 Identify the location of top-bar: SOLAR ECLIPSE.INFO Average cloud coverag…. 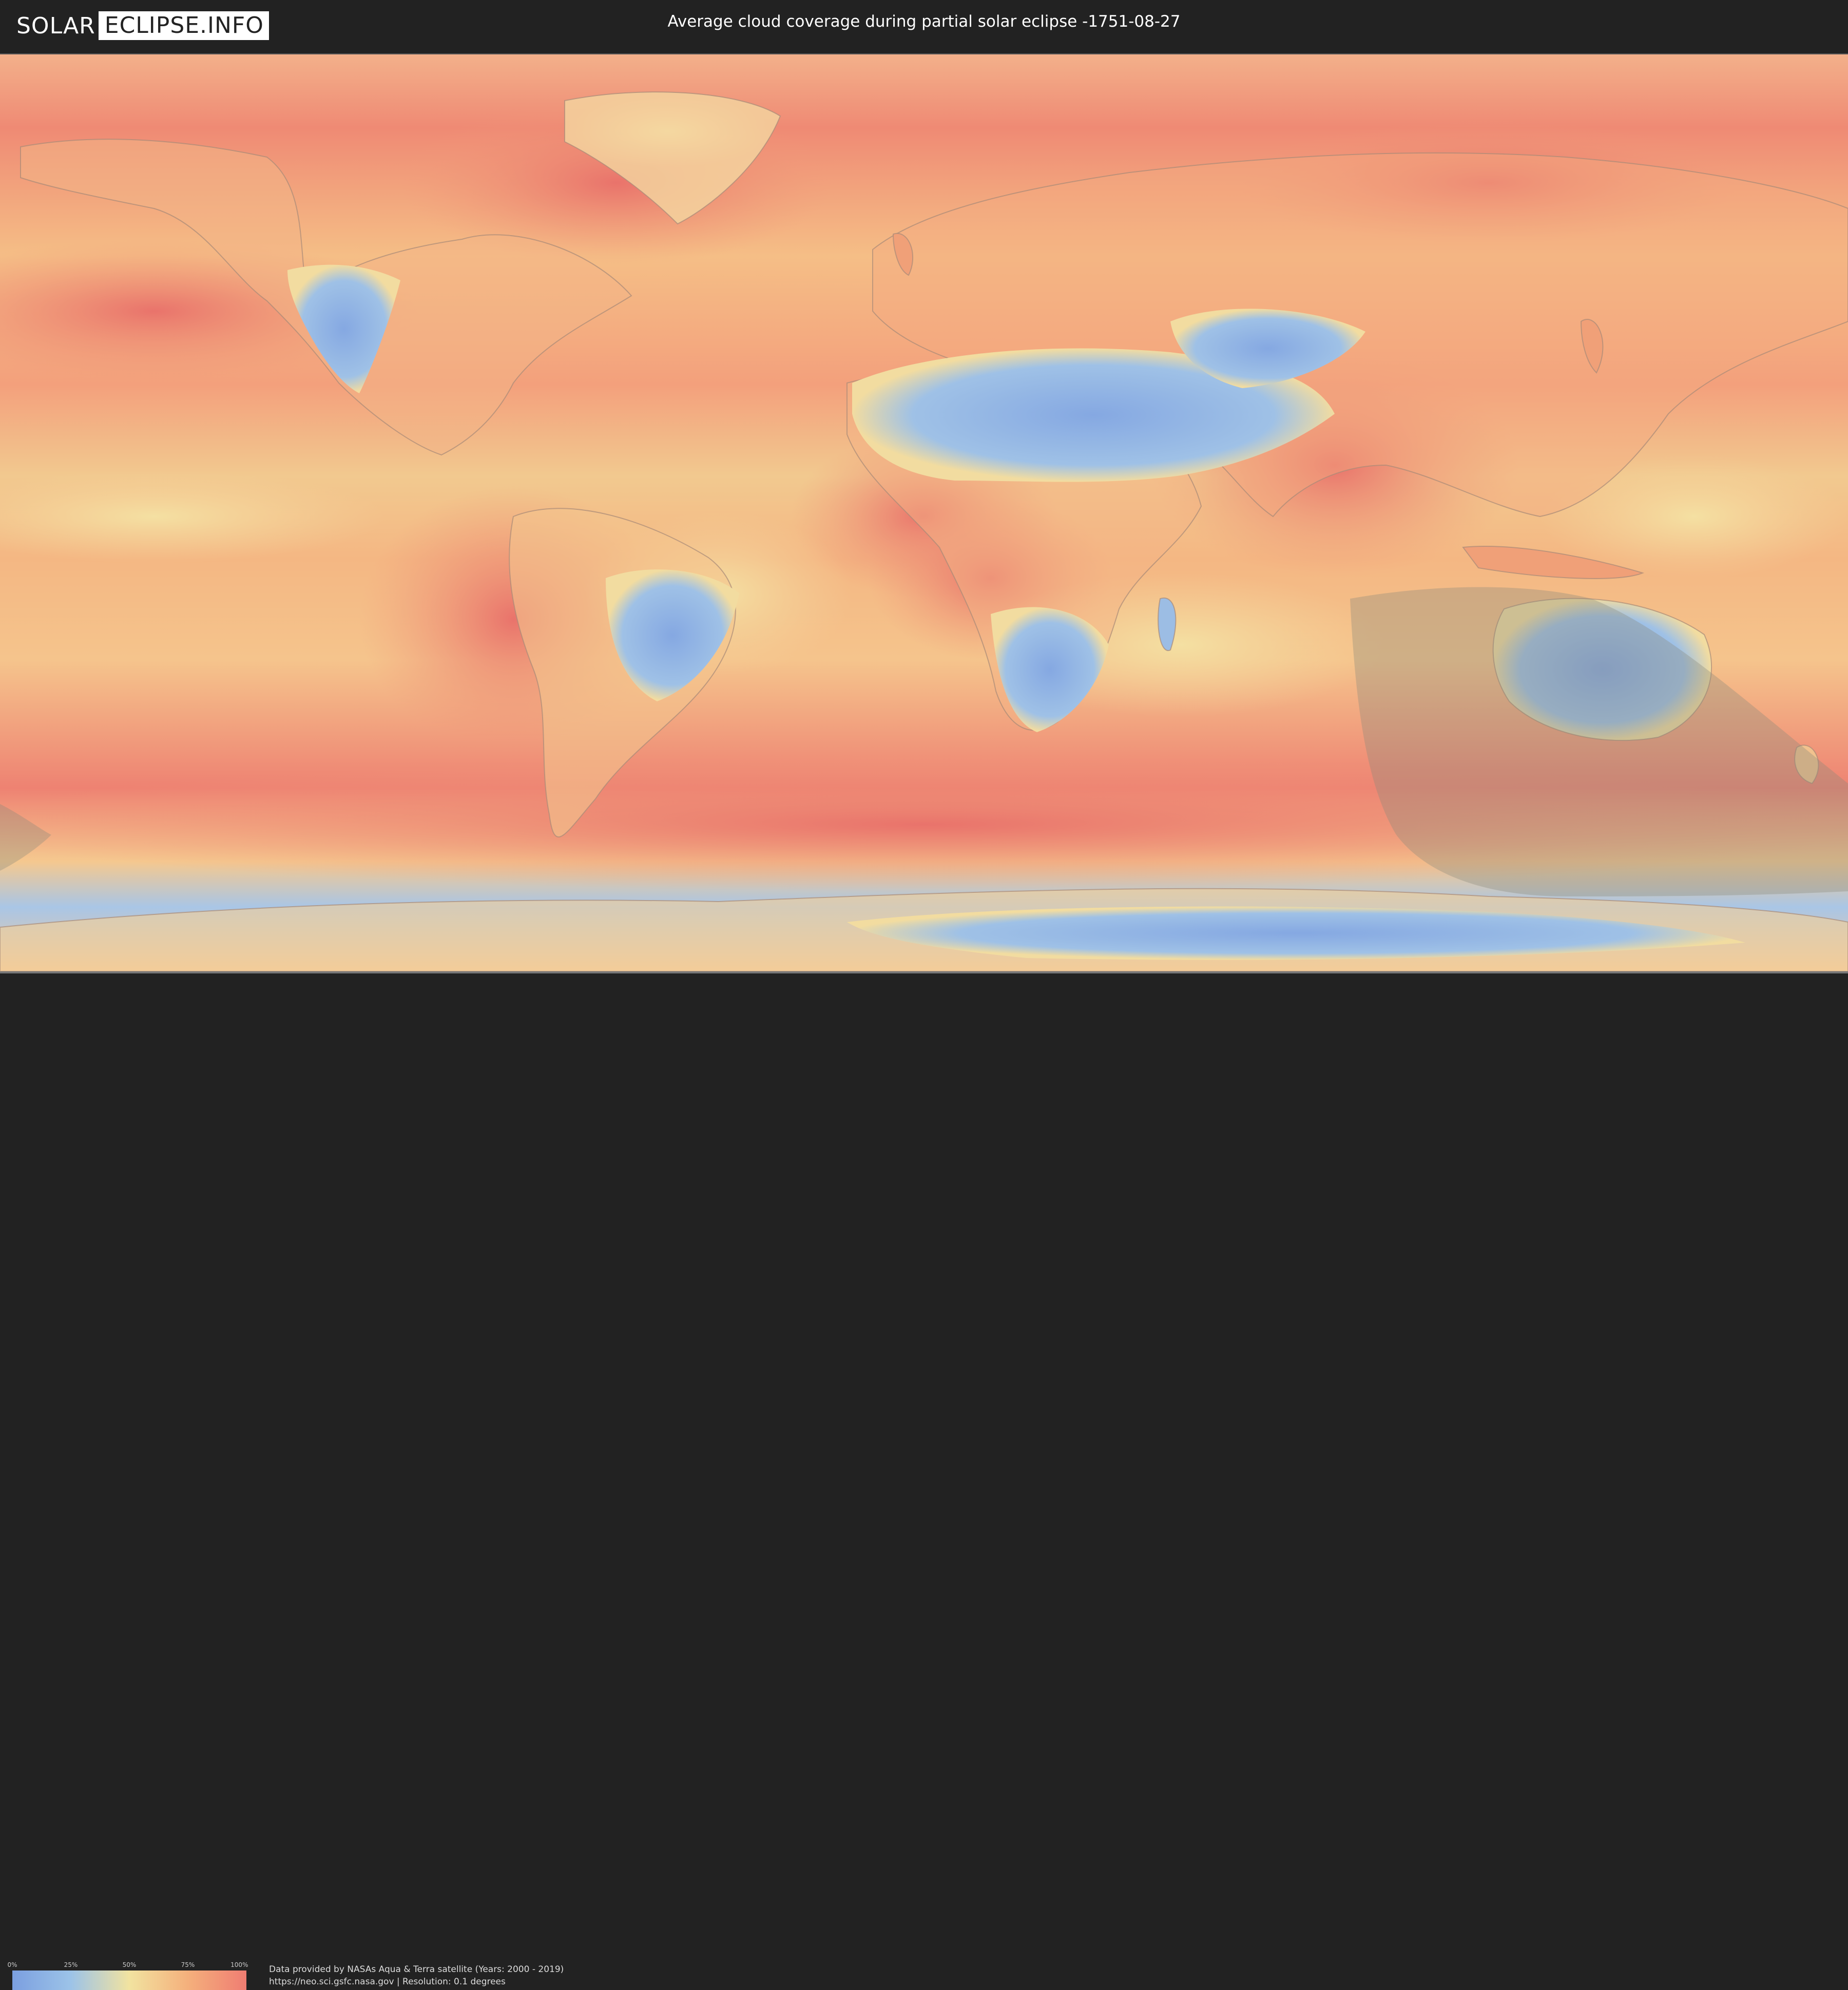
(924, 25).